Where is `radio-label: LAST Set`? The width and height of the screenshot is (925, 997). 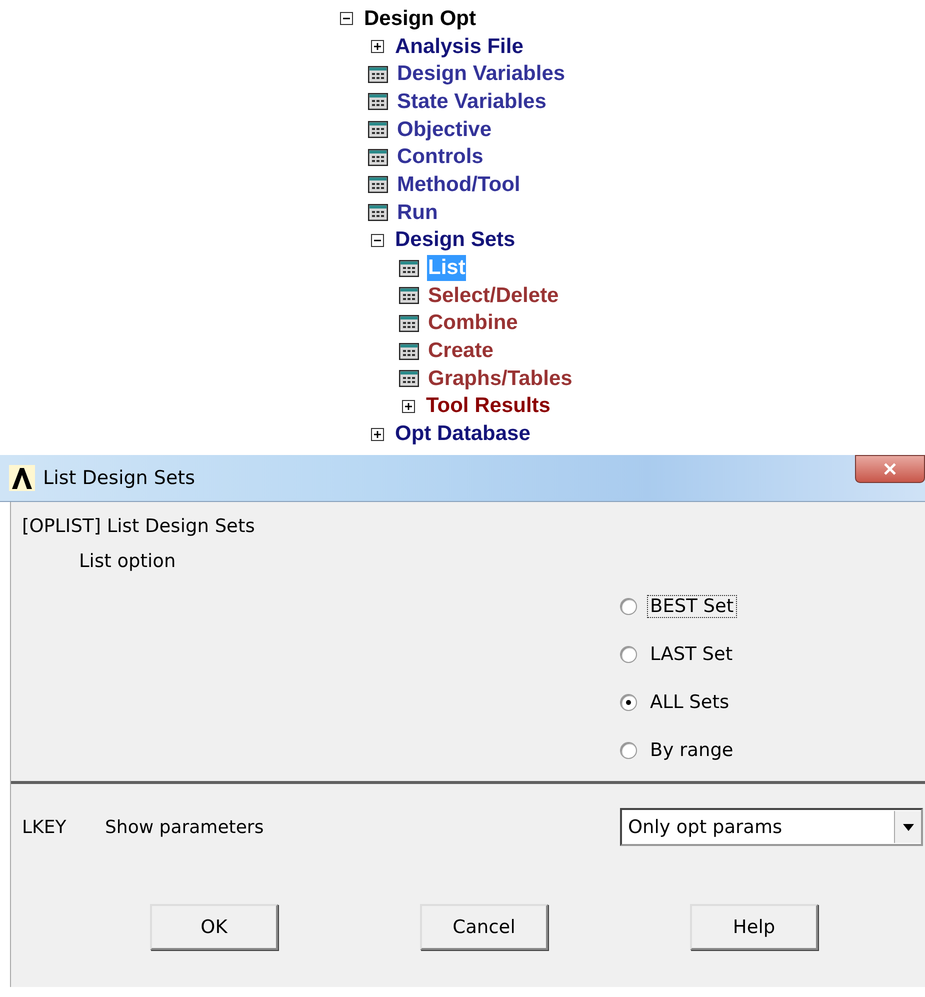
radio-label: LAST Set is located at coordinates (691, 654).